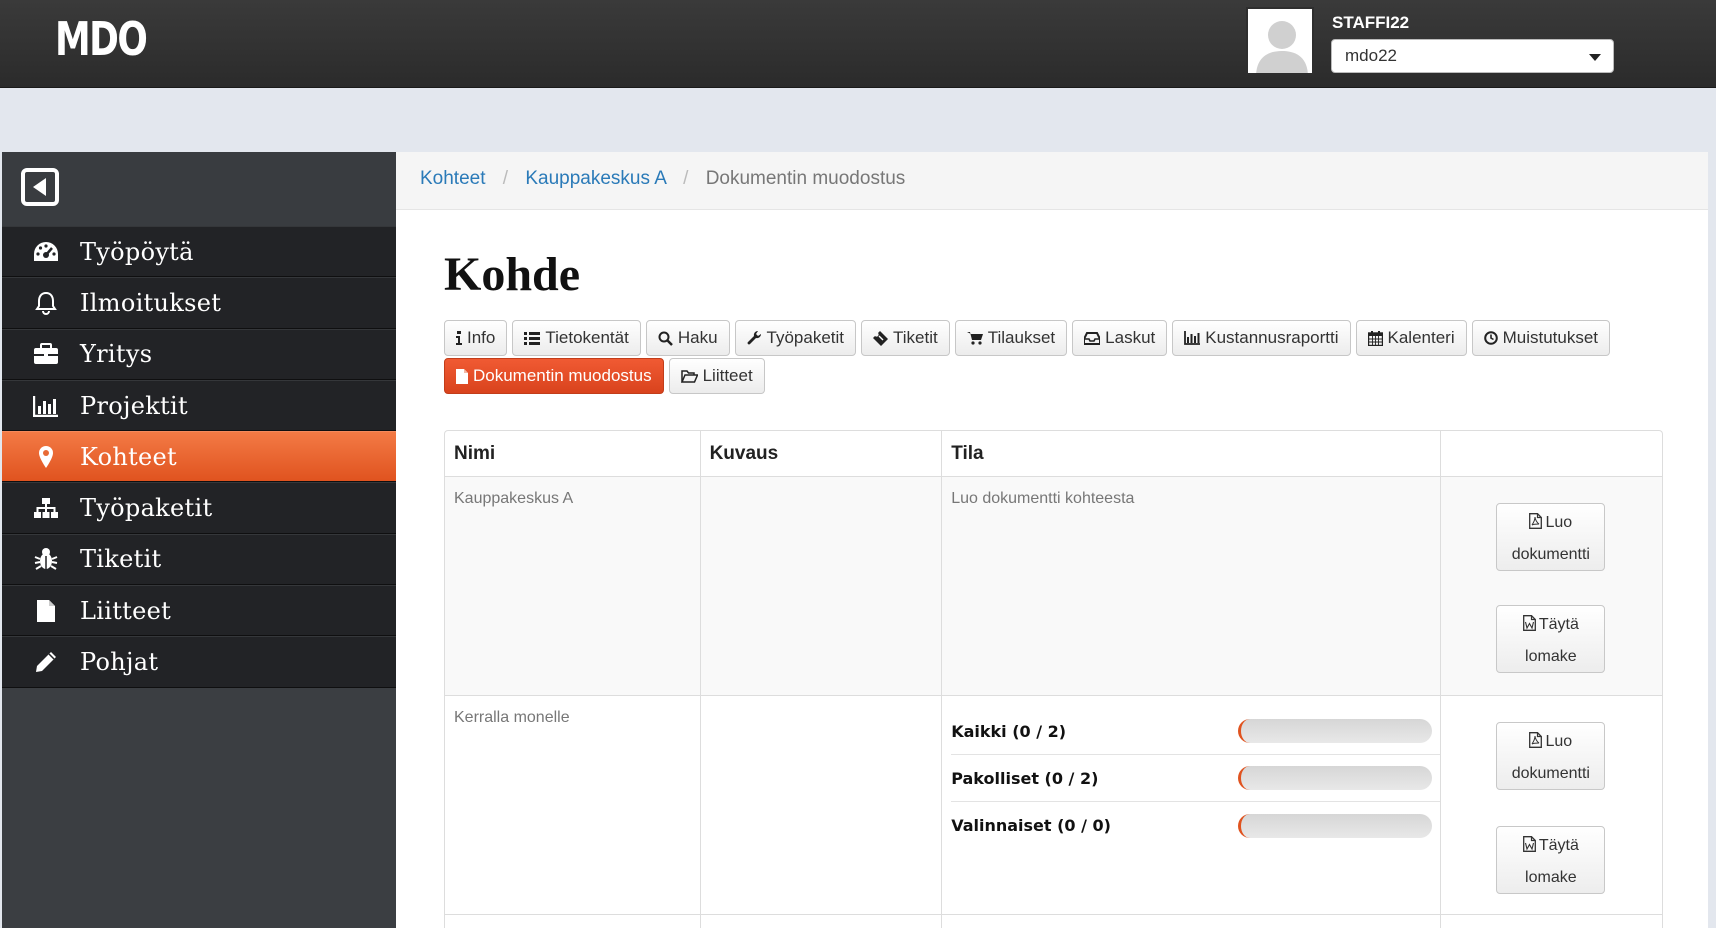  Describe the element at coordinates (1192, 586) in the screenshot. I see `cell-status: Luo dokumentti kohteesta` at that location.